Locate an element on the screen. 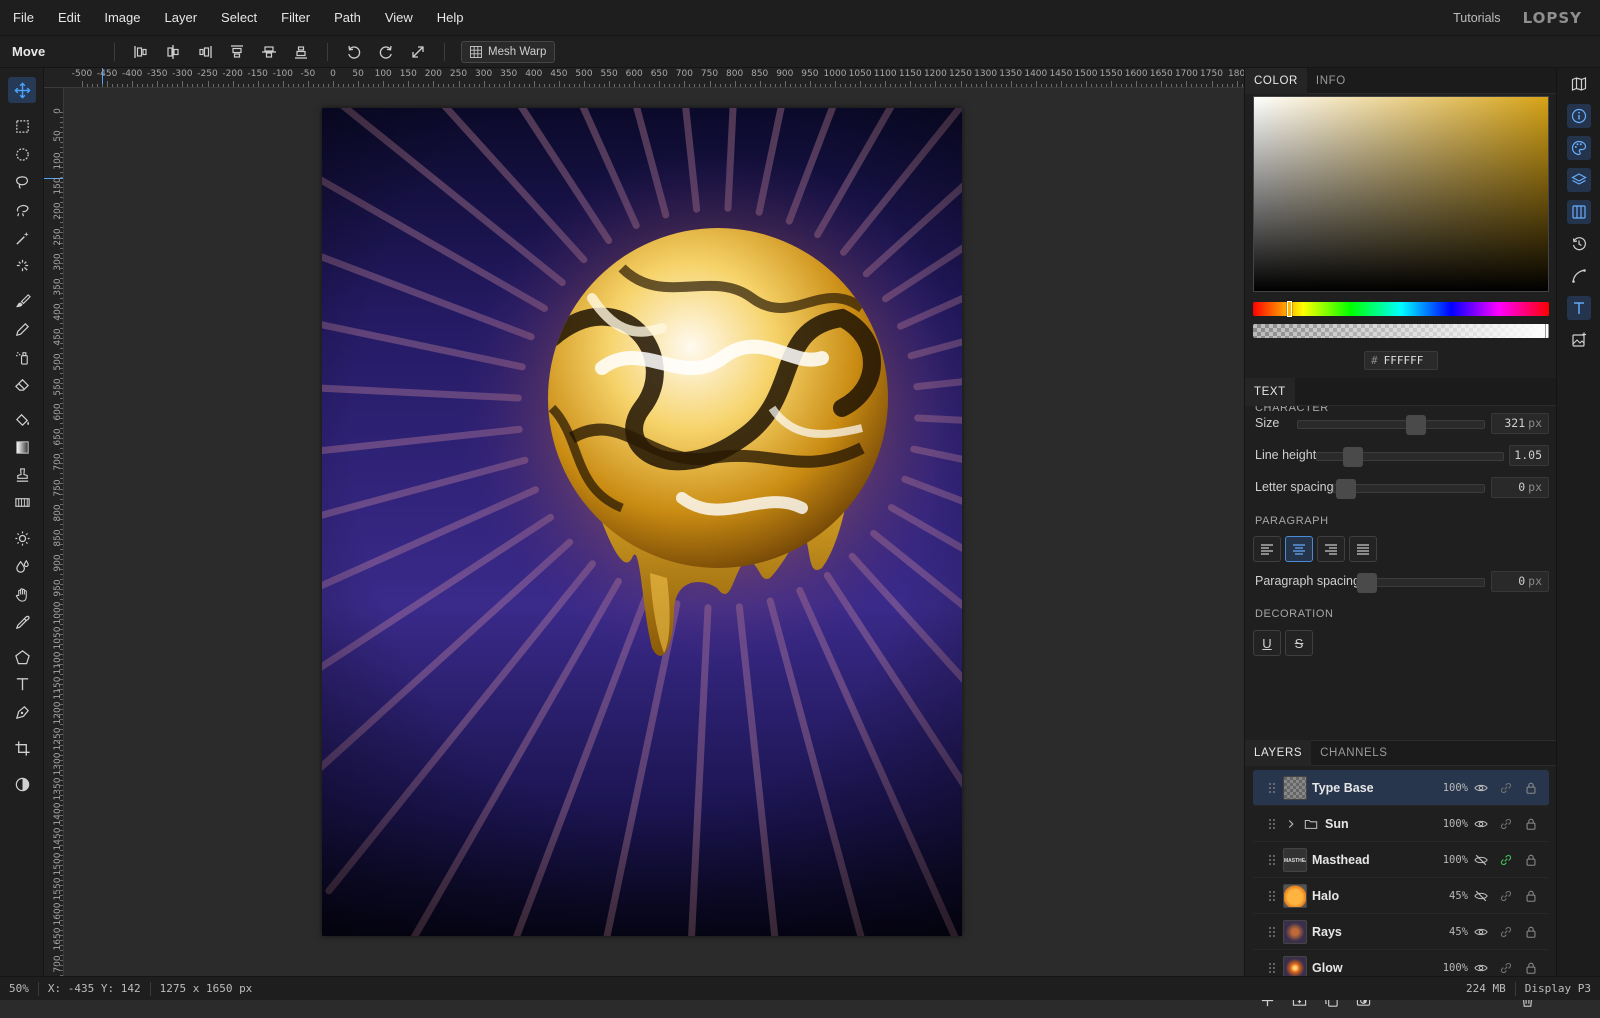  tab-info: INFO is located at coordinates (1331, 81).